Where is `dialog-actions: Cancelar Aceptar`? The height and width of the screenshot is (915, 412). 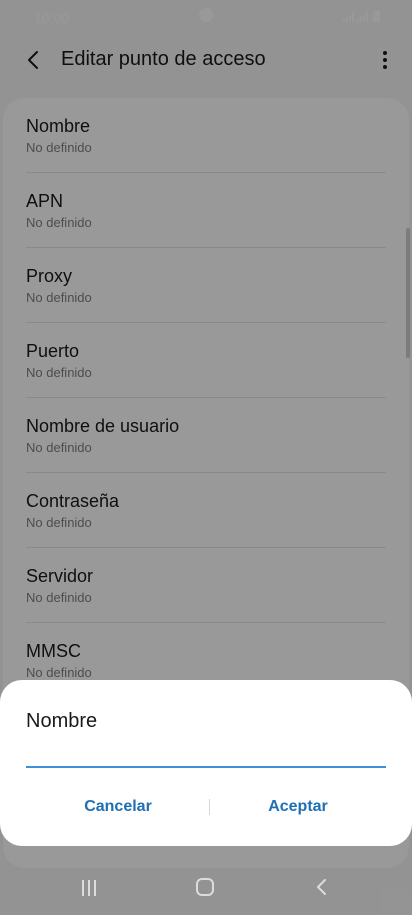
dialog-actions: Cancelar Aceptar is located at coordinates (206, 807).